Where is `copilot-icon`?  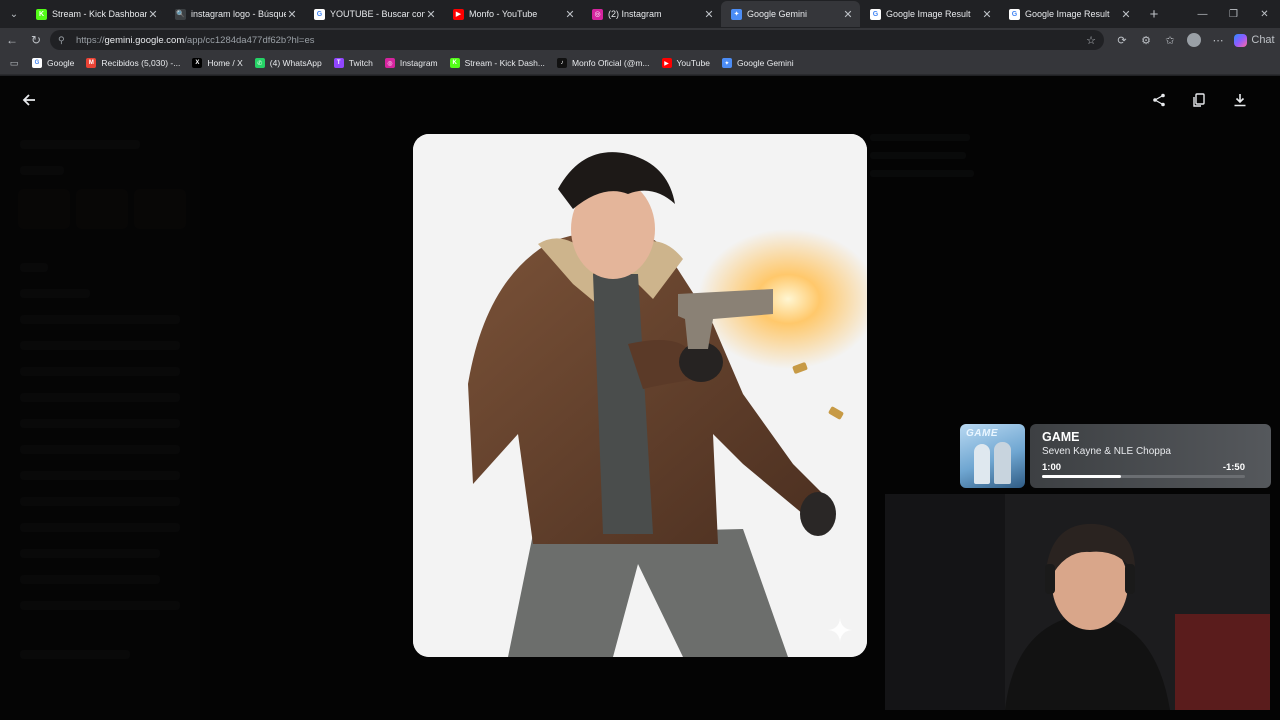 copilot-icon is located at coordinates (1240, 40).